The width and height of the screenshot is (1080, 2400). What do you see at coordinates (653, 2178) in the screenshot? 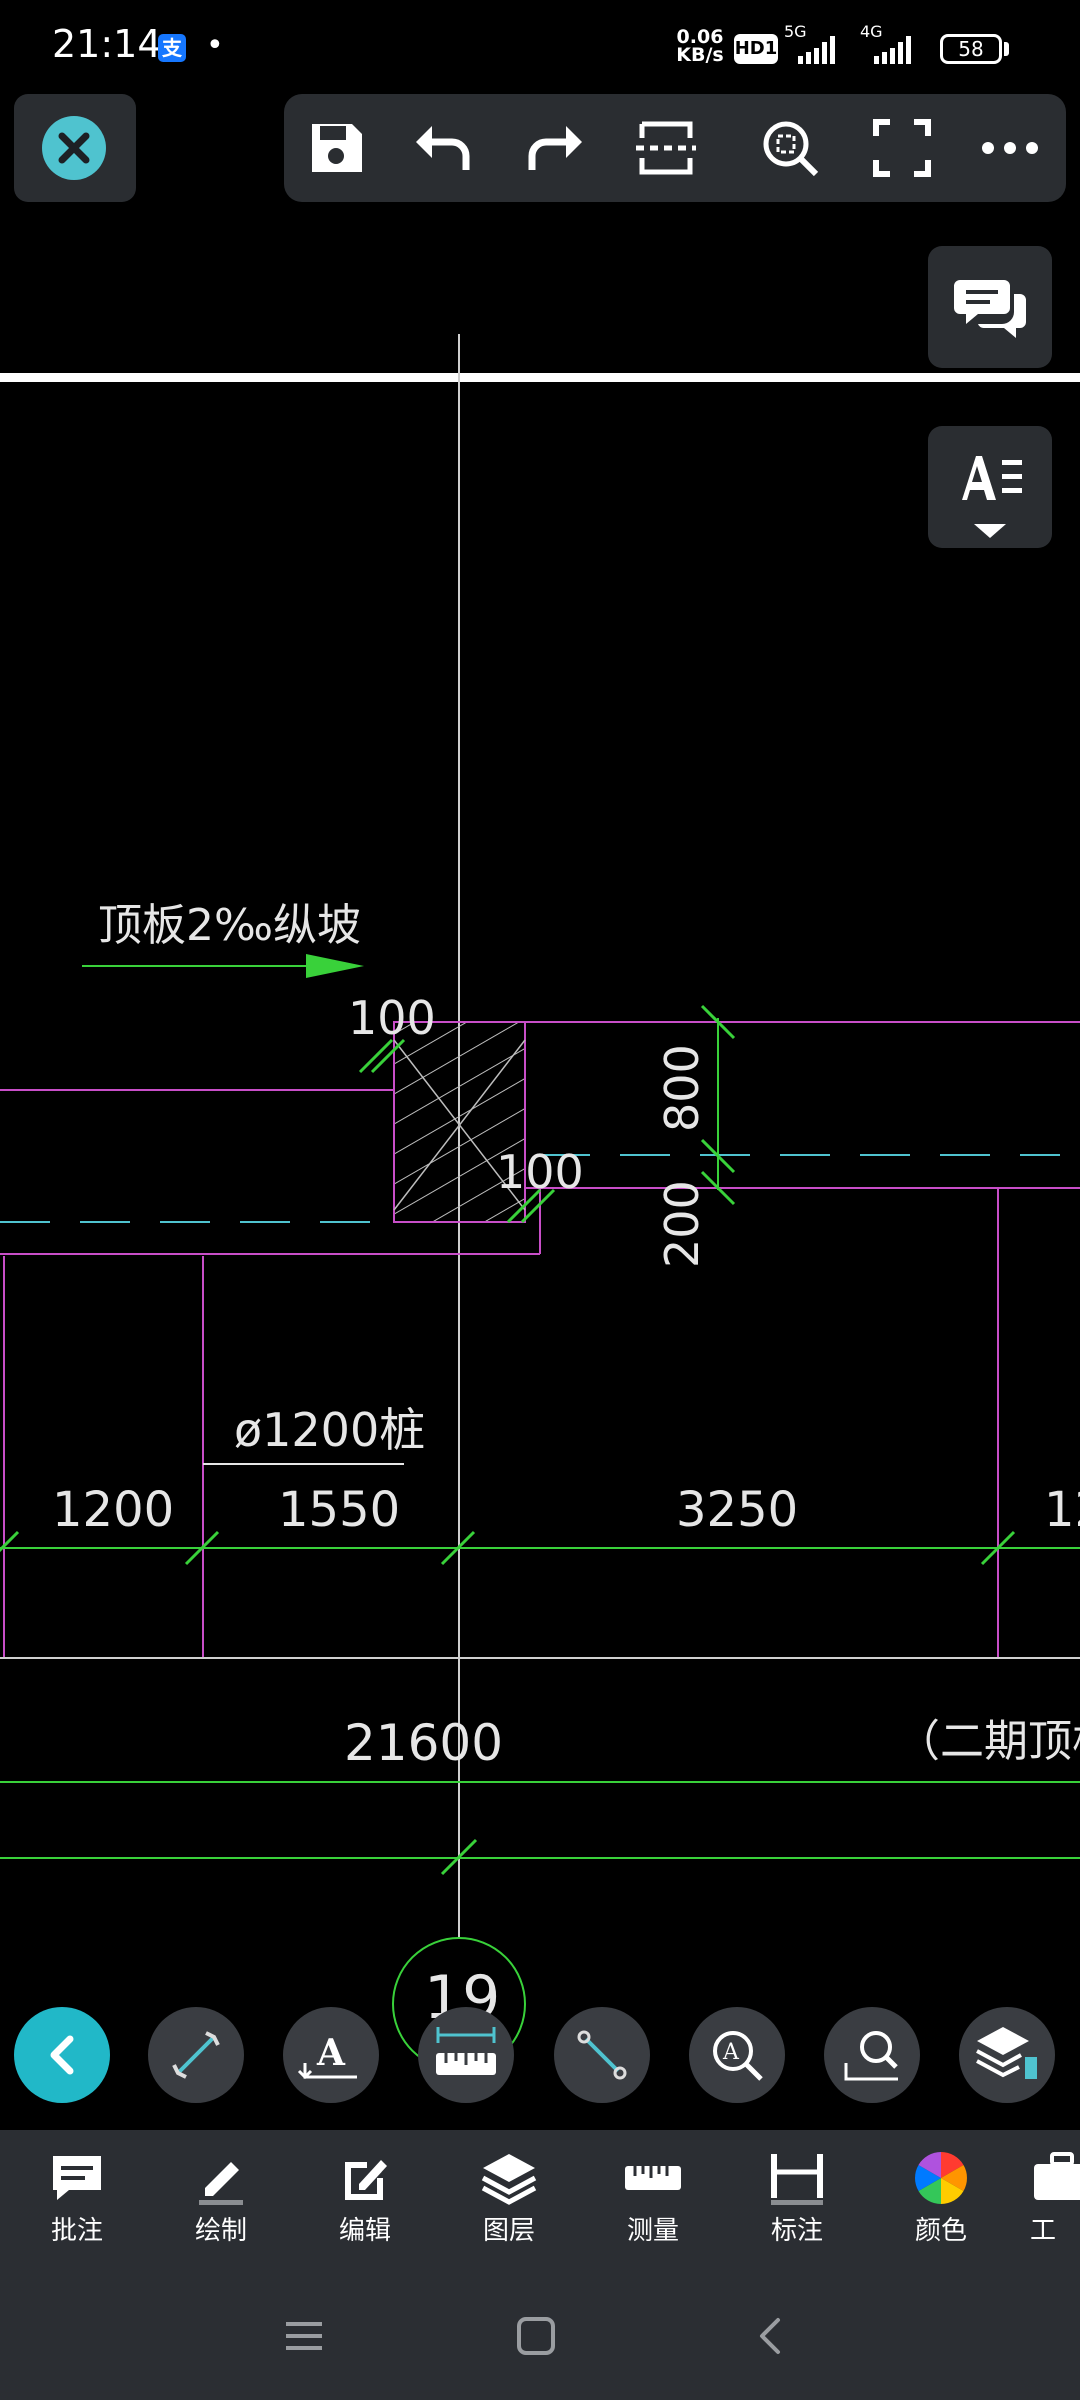
I see `ruler-icon` at bounding box center [653, 2178].